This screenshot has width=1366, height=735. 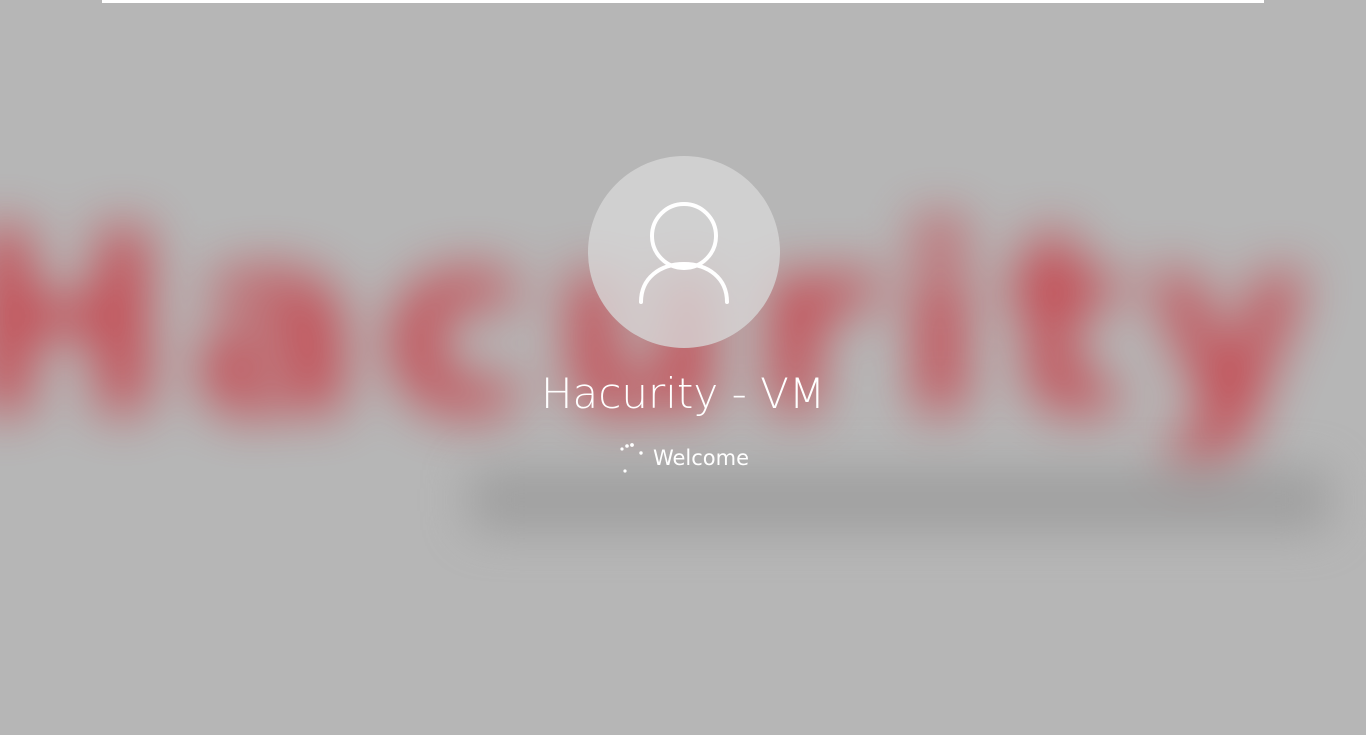 I want to click on welcome-status-text: Welcome, so click(x=701, y=458).